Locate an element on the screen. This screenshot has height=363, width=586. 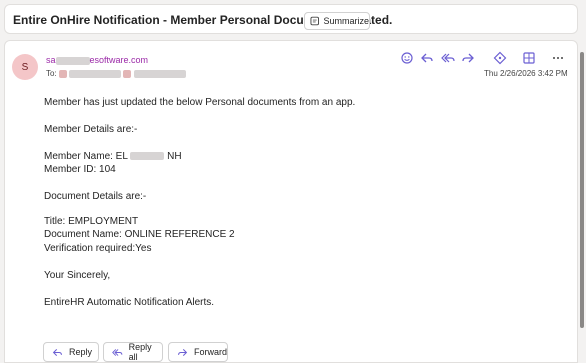
scrollbar-thumb is located at coordinates (582, 190).